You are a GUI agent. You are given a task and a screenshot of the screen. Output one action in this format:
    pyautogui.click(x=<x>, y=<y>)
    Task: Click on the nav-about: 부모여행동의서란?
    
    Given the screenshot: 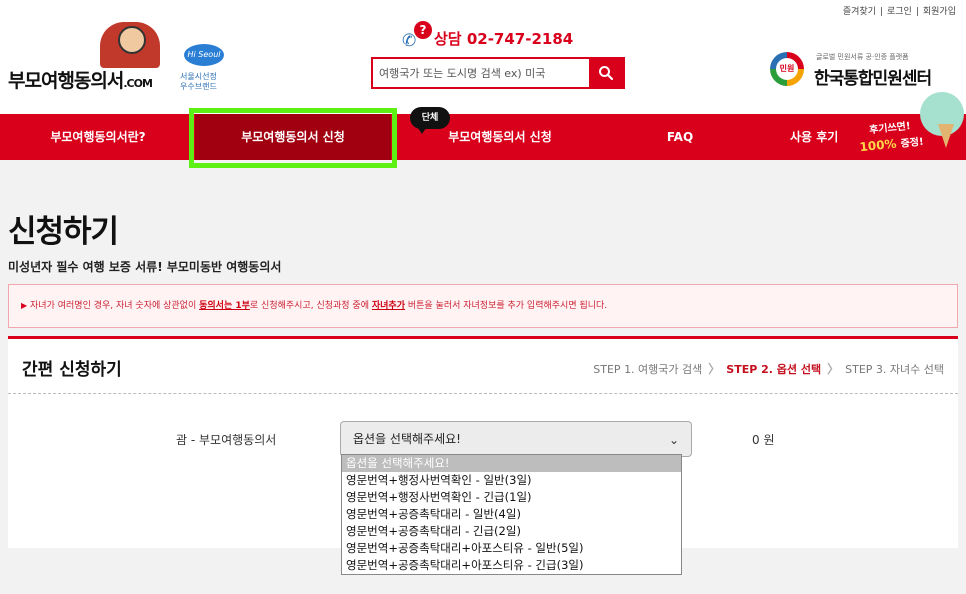 What is the action you would take?
    pyautogui.click(x=98, y=137)
    